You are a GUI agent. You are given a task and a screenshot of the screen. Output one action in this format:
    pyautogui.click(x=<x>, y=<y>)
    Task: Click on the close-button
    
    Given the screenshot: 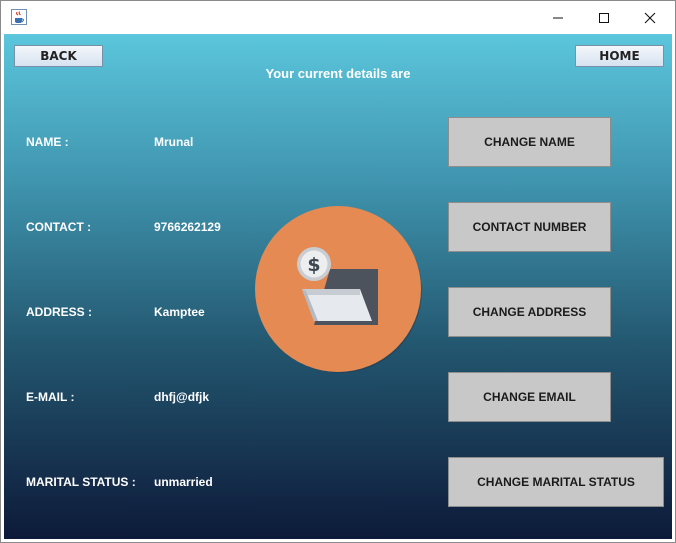 What is the action you would take?
    pyautogui.click(x=650, y=17)
    